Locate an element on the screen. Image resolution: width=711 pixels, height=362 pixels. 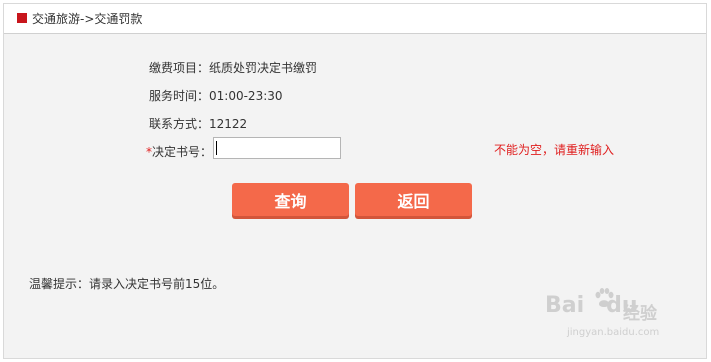
header-marker-icon is located at coordinates (22, 18).